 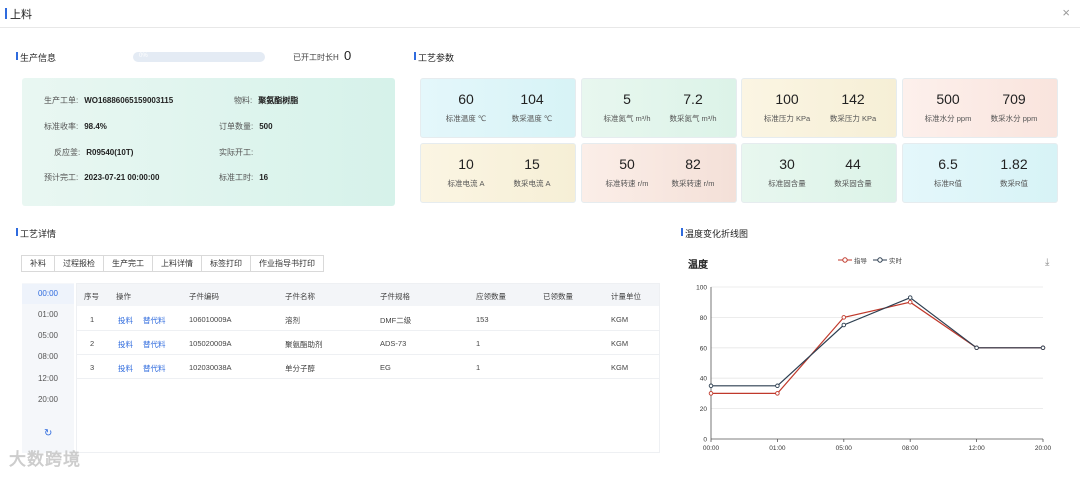 What do you see at coordinates (92, 319) in the screenshot?
I see `cell-no: 1` at bounding box center [92, 319].